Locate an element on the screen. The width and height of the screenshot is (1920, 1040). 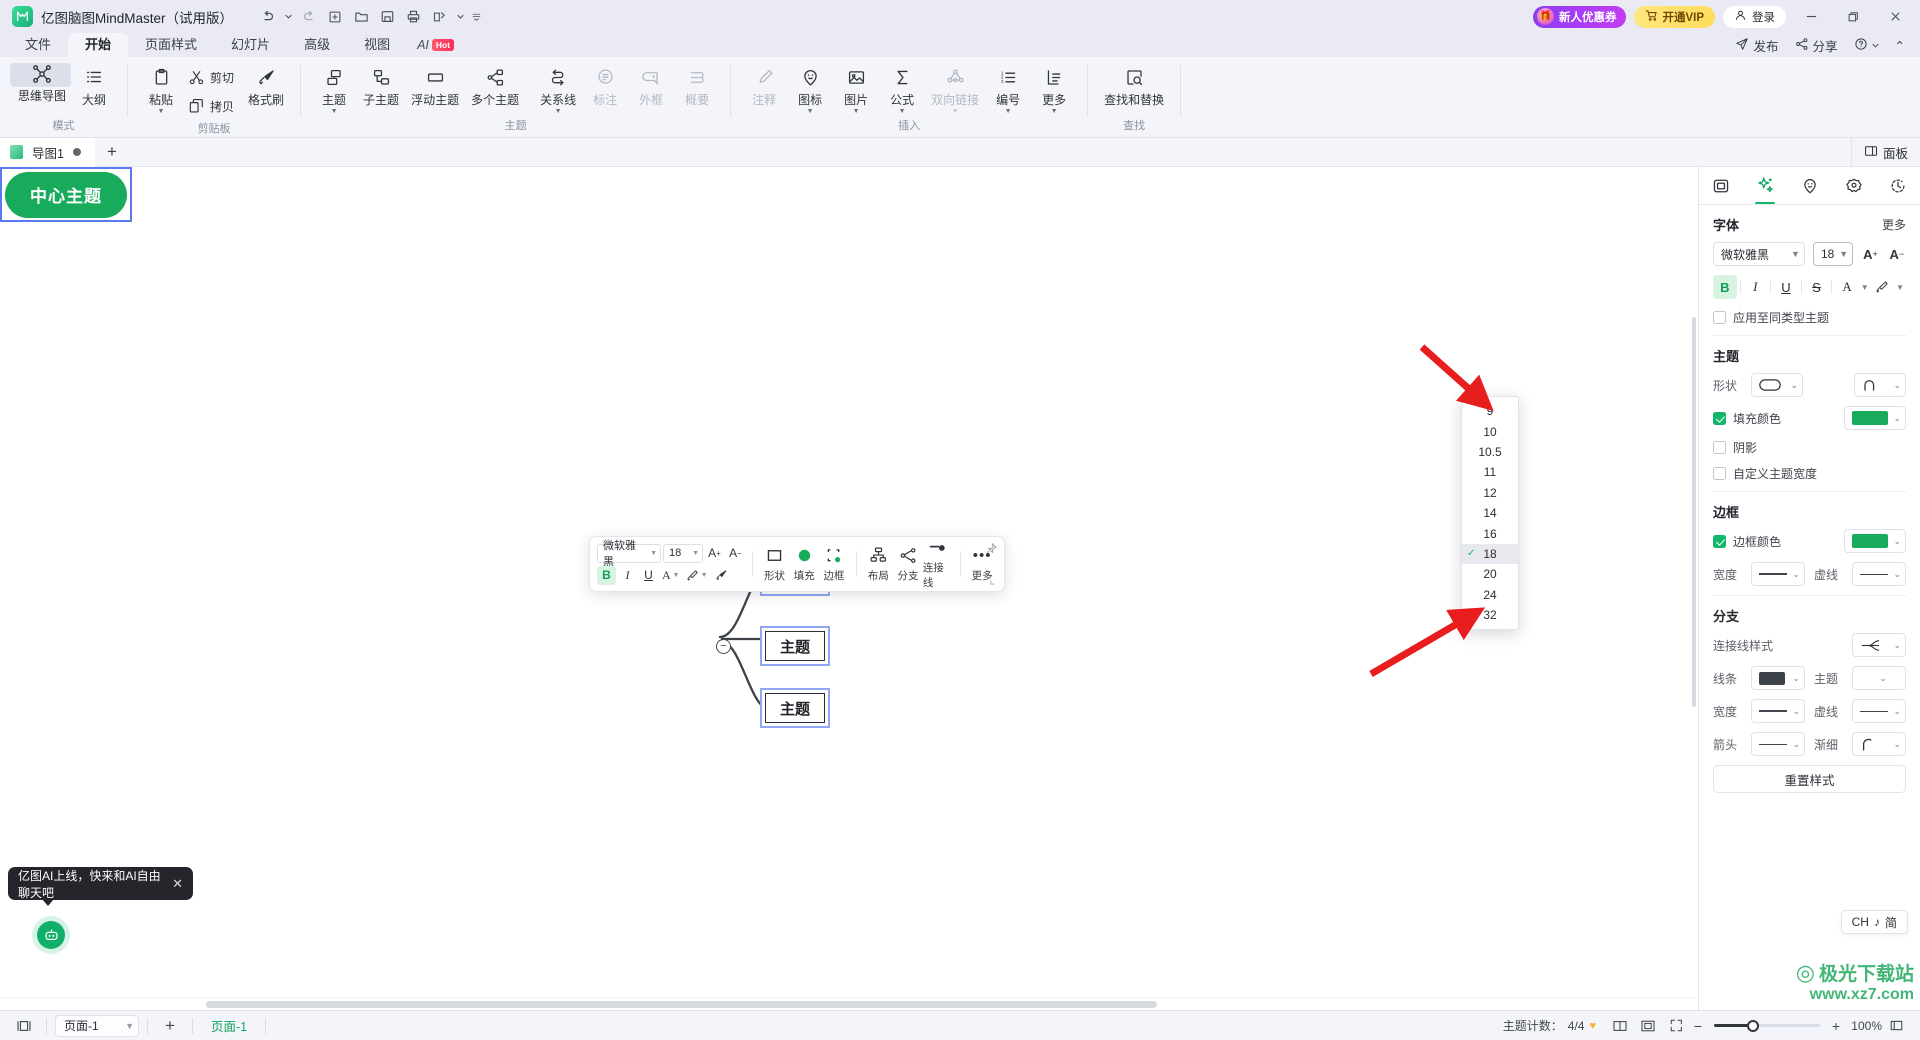
fill-color-select: ⌄ is located at coordinates (1875, 418).